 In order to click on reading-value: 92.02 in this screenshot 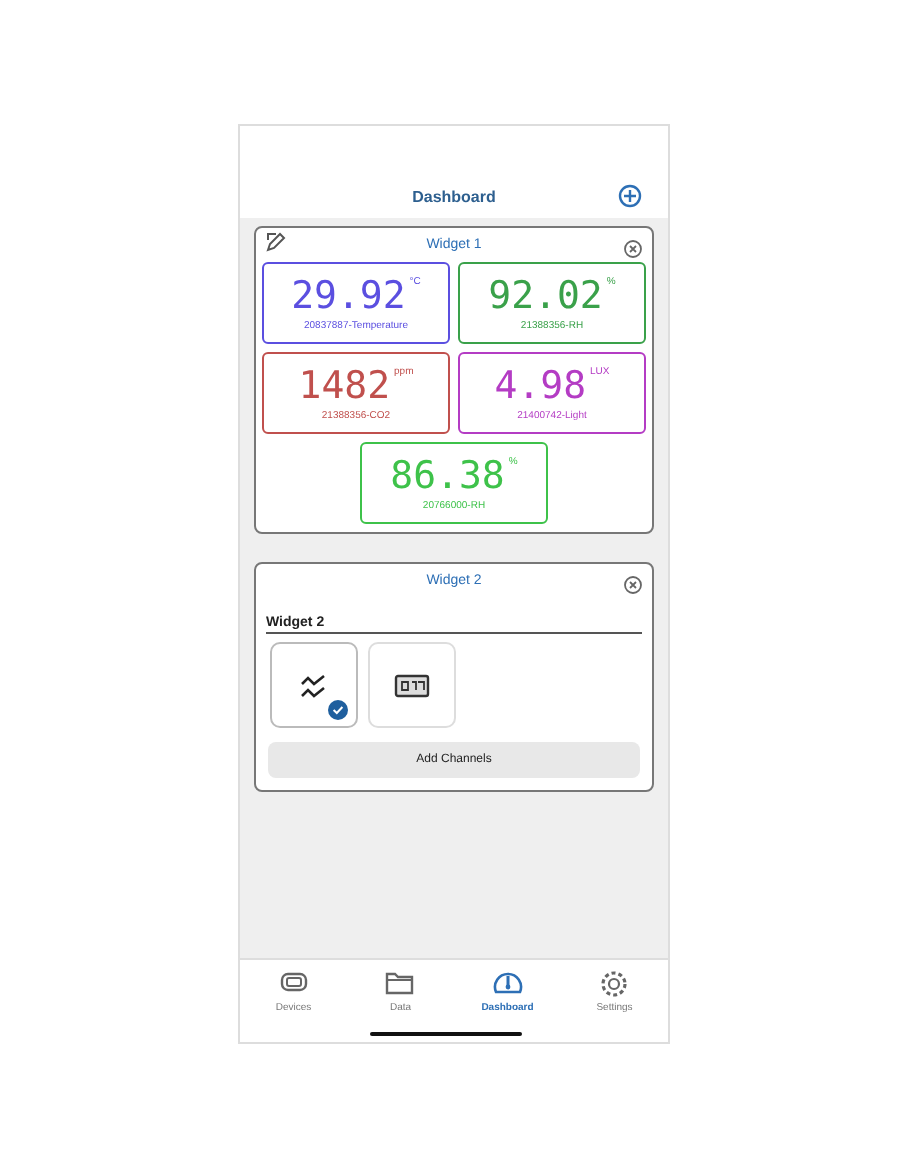, I will do `click(545, 295)`.